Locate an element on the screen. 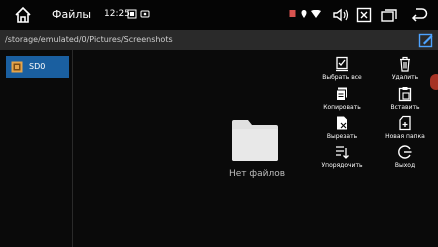  new-folder-button: Новая папка is located at coordinates (405, 130).